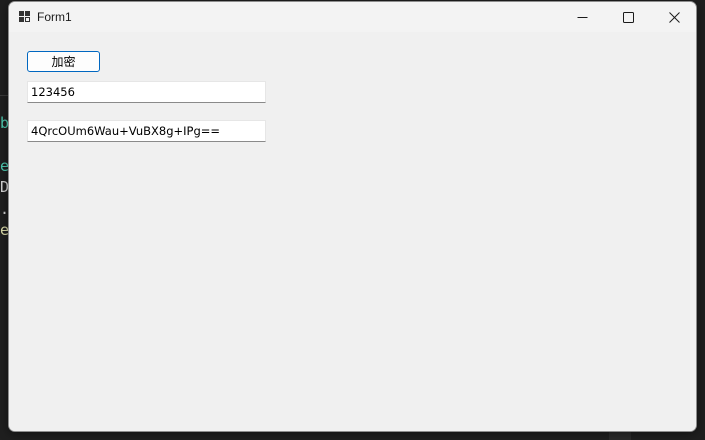 The image size is (705, 440). What do you see at coordinates (25, 17) in the screenshot?
I see `winforms-app-icon` at bounding box center [25, 17].